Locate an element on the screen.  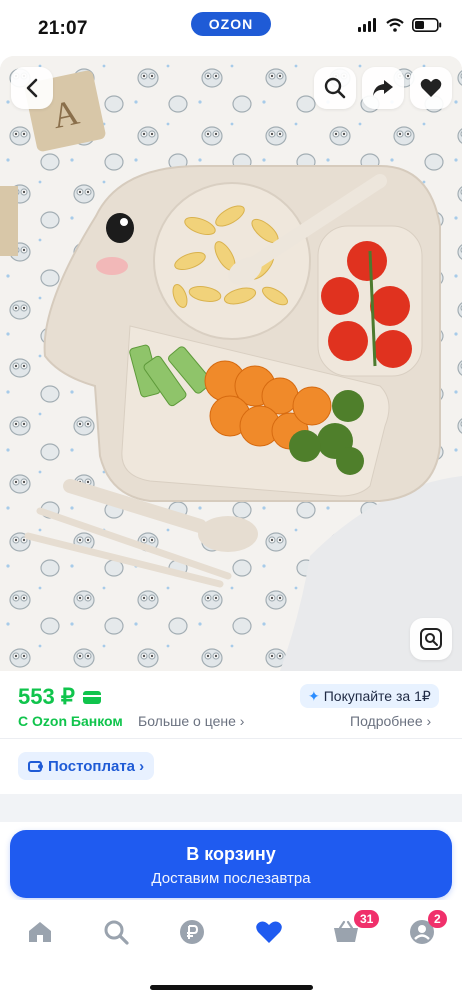
search-button is located at coordinates (335, 88).